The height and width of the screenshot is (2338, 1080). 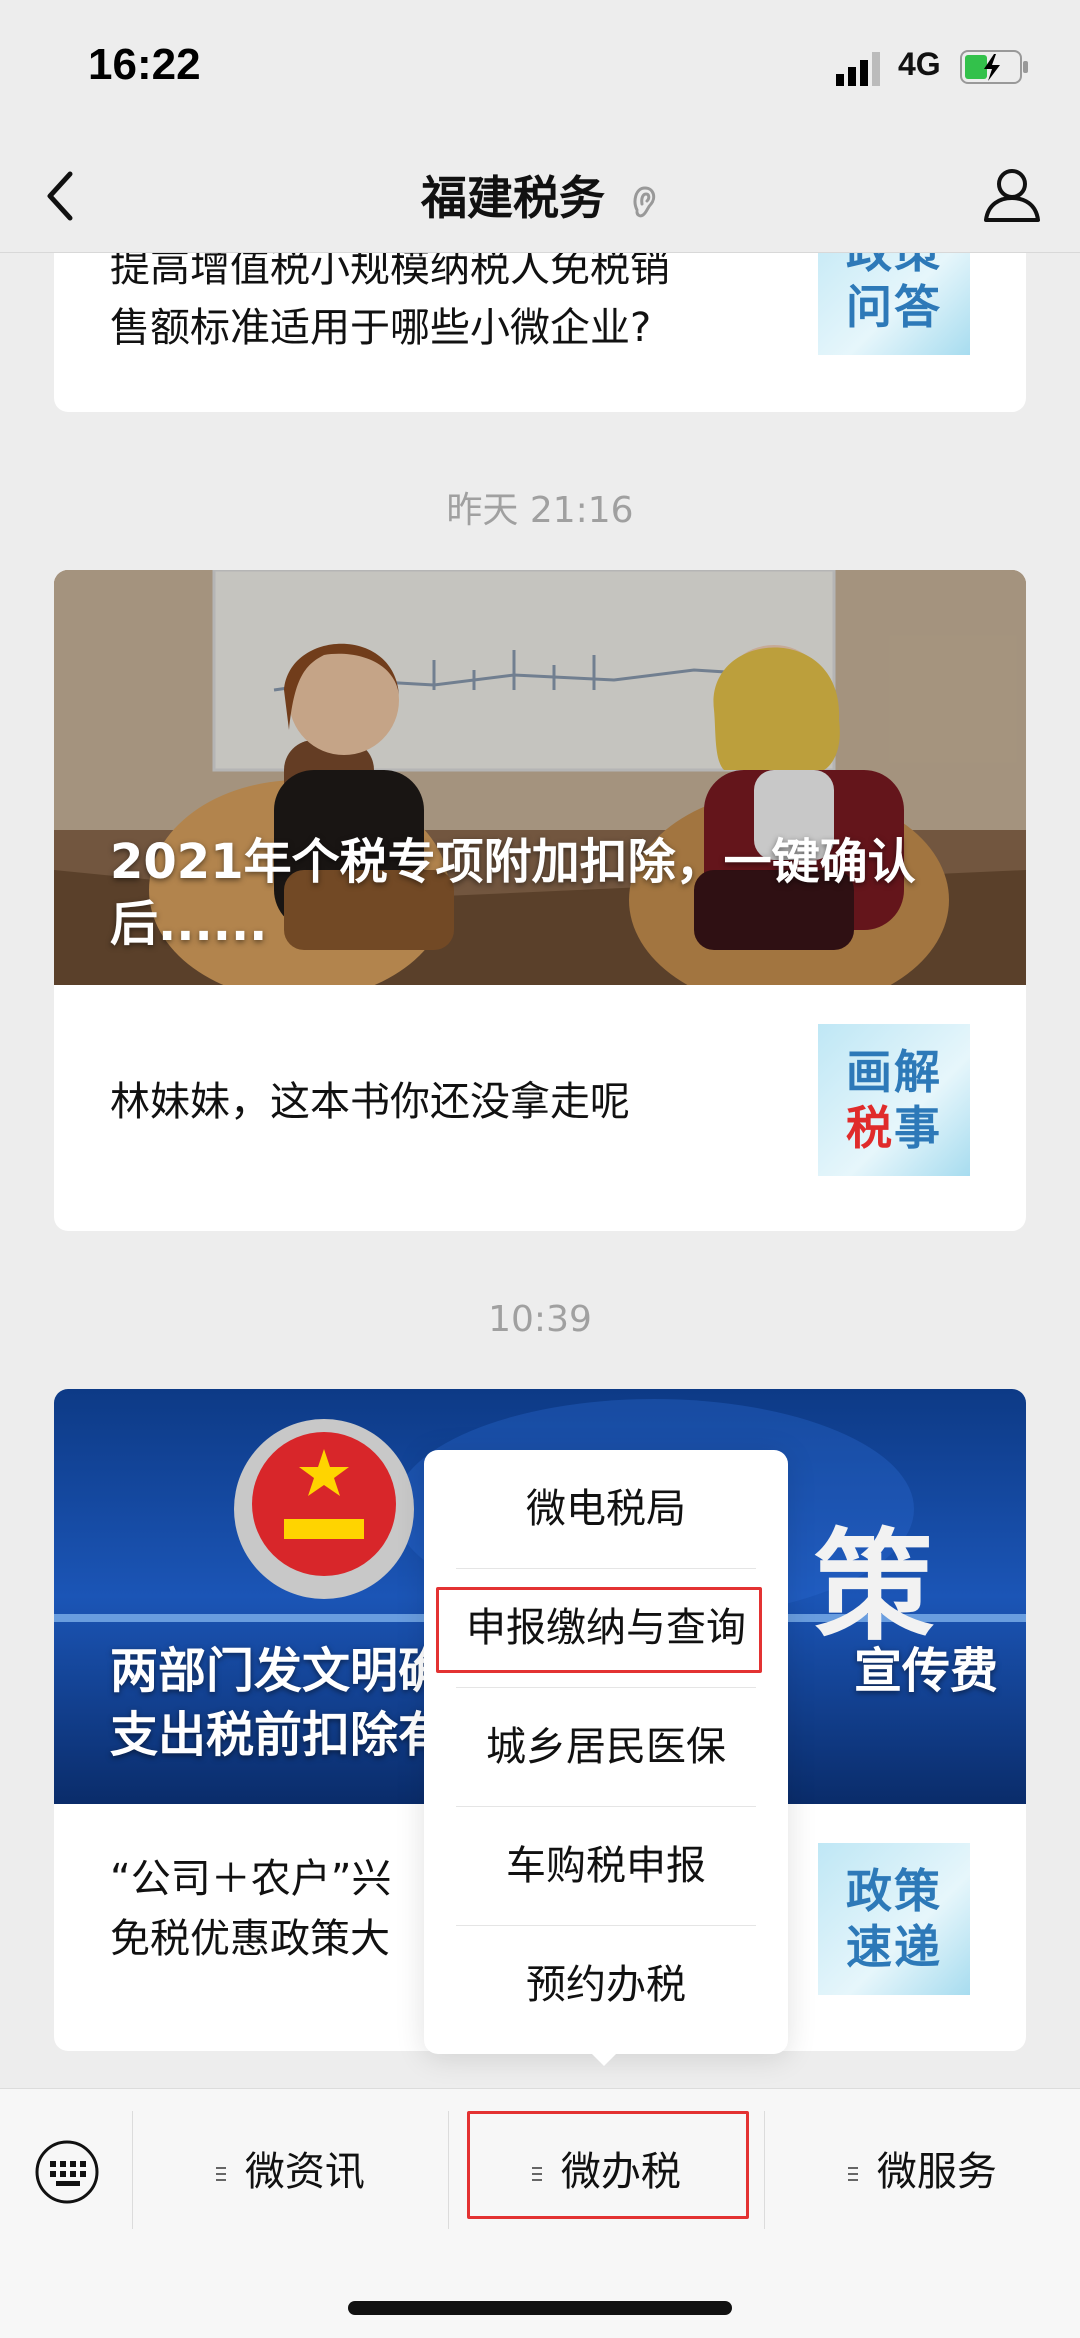 What do you see at coordinates (512, 198) in the screenshot?
I see `page-title-text: 福建税务` at bounding box center [512, 198].